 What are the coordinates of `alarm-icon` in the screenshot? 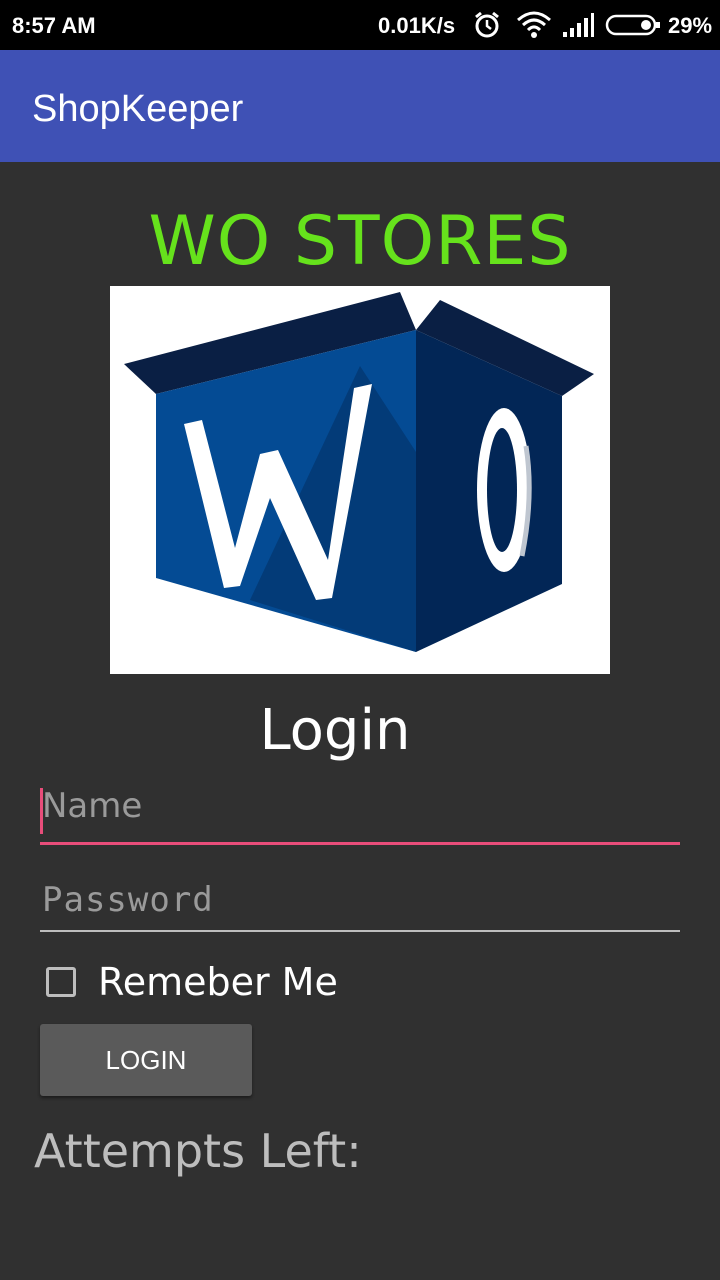 It's located at (487, 28).